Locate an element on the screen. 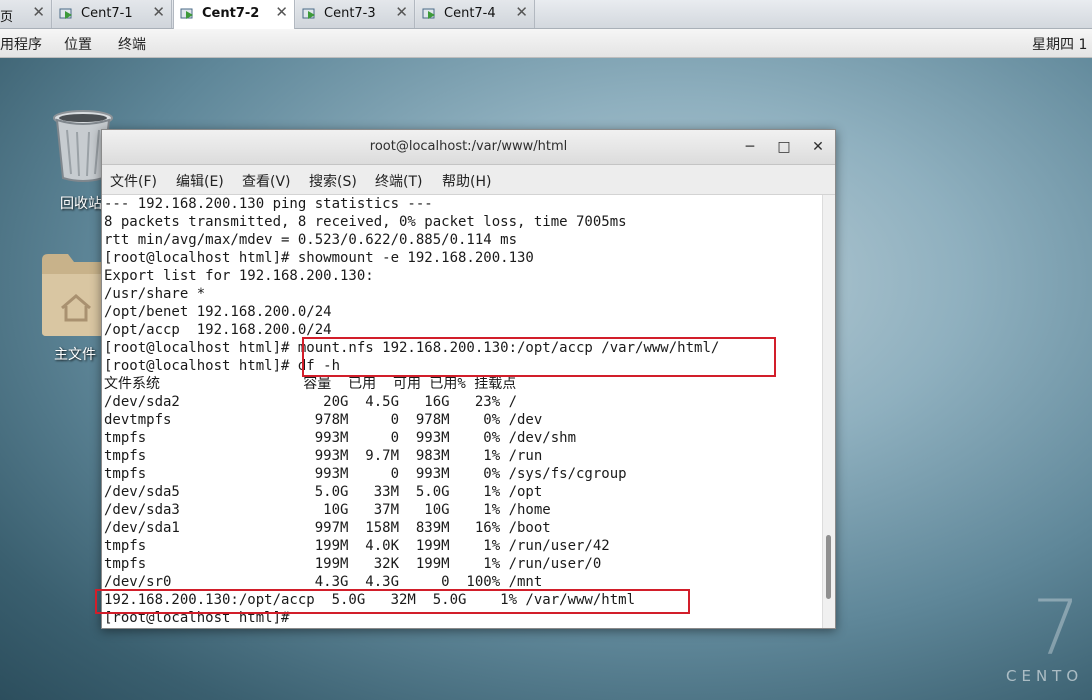  trash-label: 回收站 is located at coordinates (81, 204).